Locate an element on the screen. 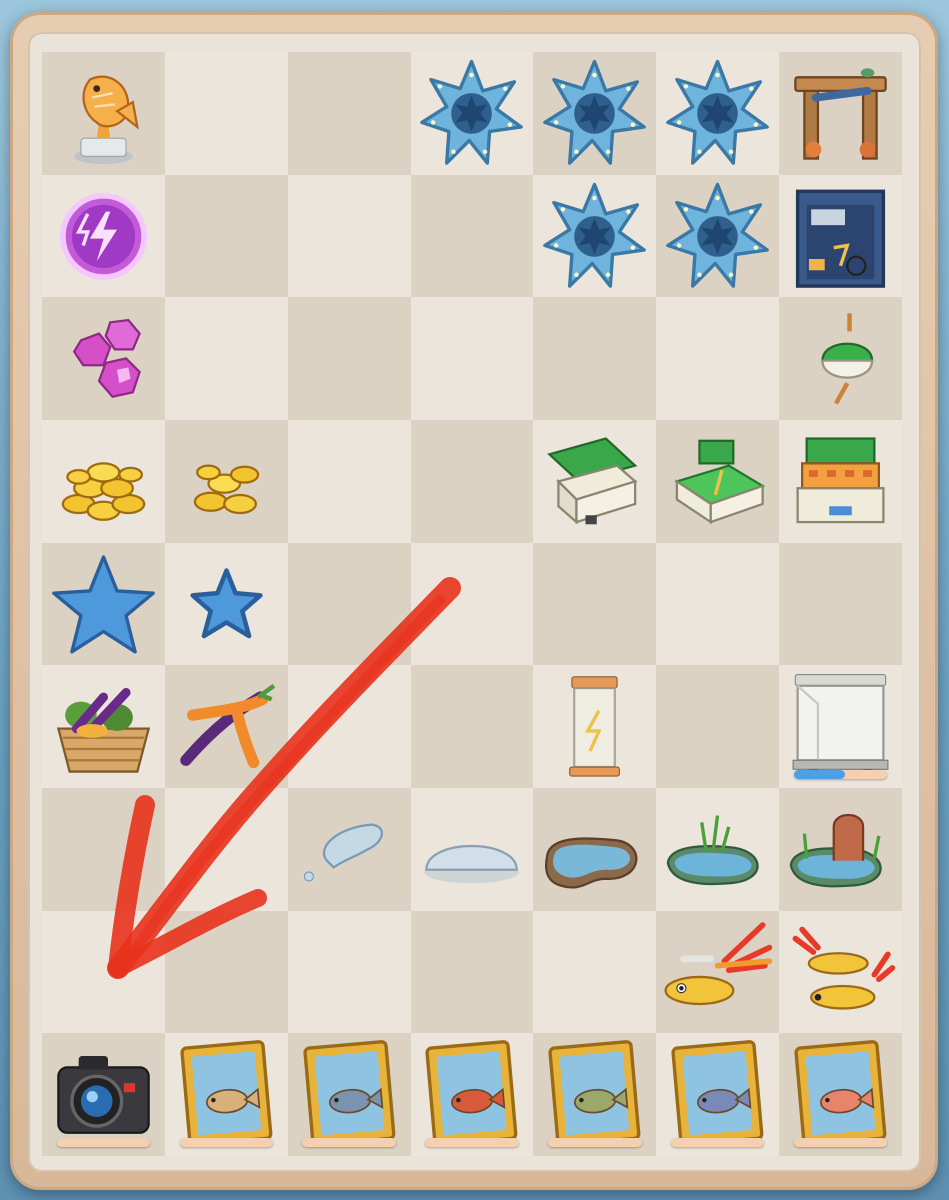 Image resolution: width=949 pixels, height=1200 pixels. fishing-bobber-icon is located at coordinates (840, 358).